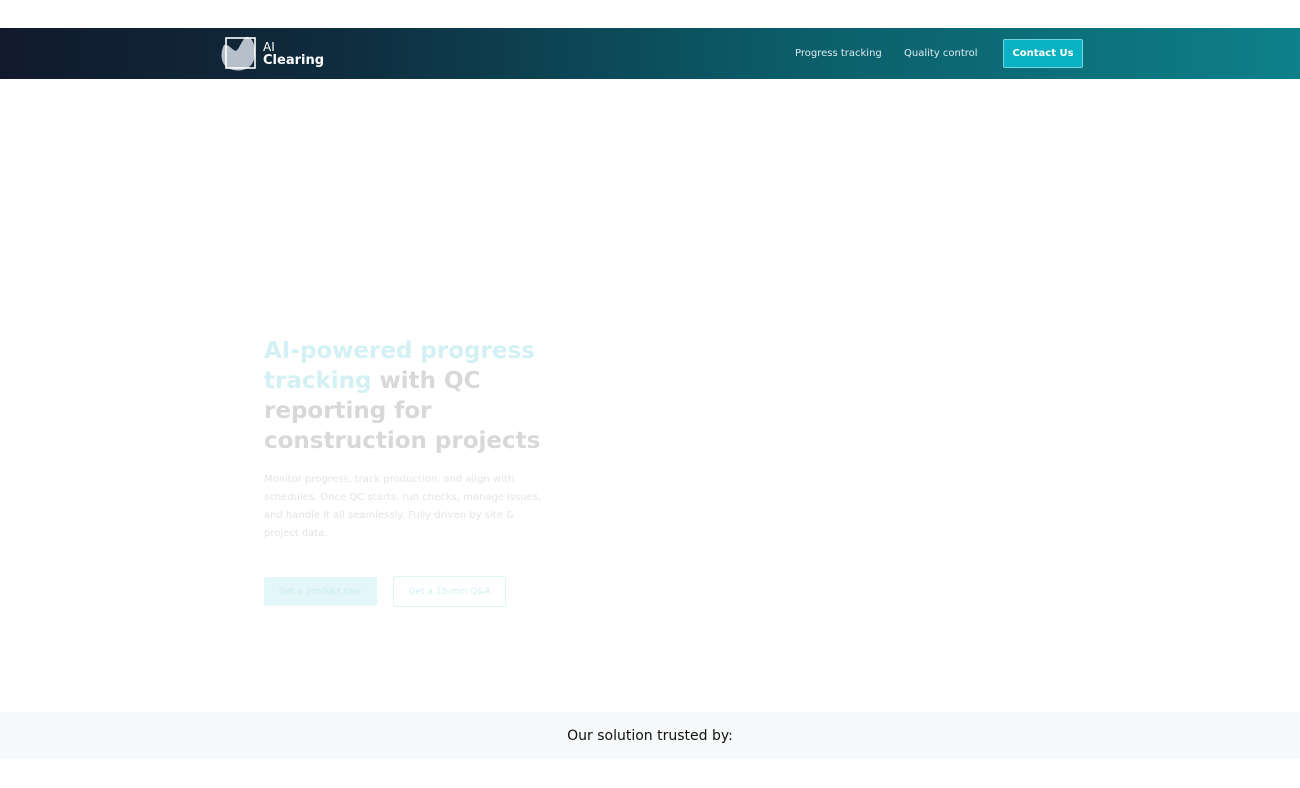  I want to click on logo: AI Clearing, so click(271, 54).